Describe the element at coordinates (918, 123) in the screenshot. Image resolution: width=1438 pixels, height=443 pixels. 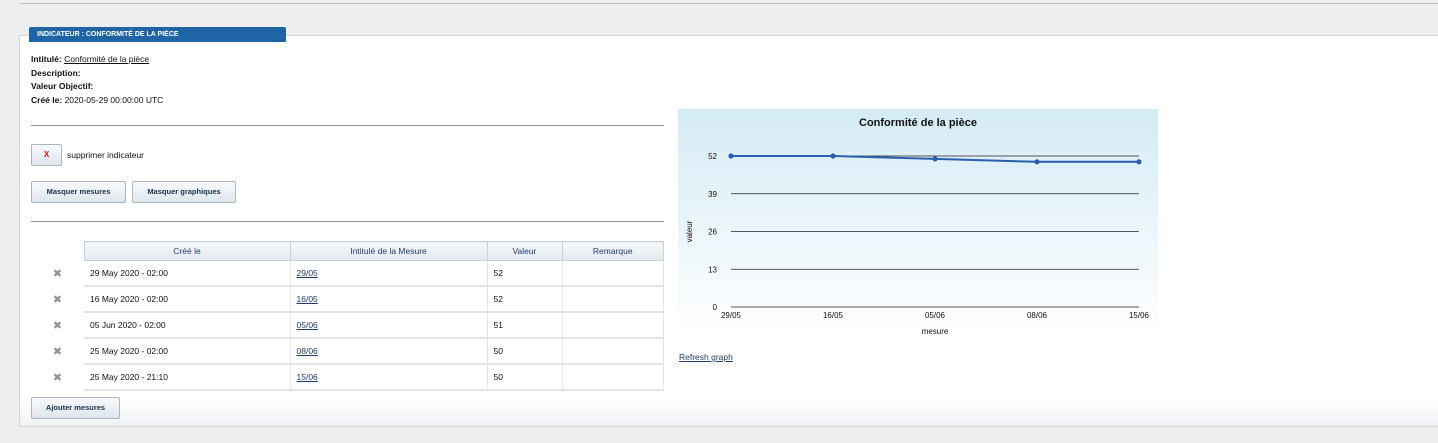
I see `chart-title: Conformité de la pièce` at that location.